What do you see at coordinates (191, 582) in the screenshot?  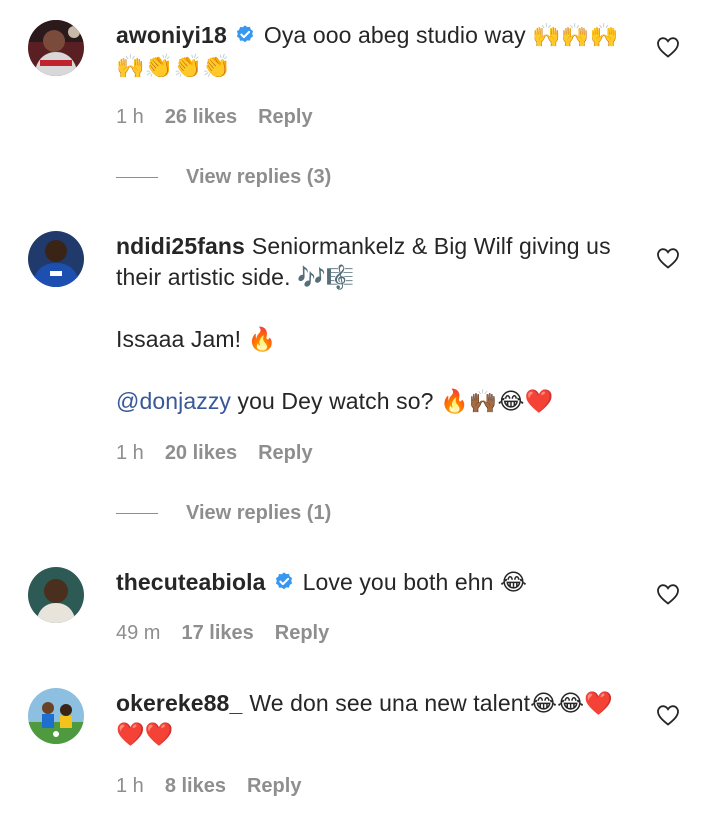 I see `comment-username: thecuteabiola` at bounding box center [191, 582].